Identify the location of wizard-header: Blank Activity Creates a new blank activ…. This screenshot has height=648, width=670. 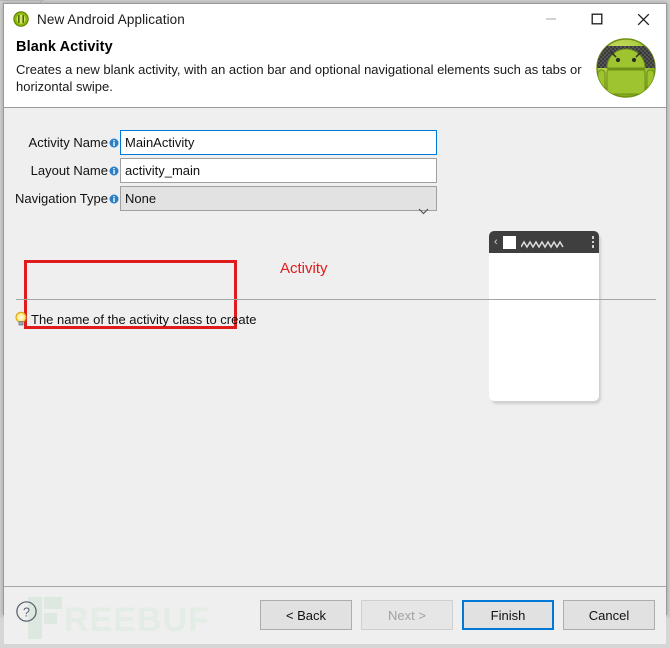
(335, 71).